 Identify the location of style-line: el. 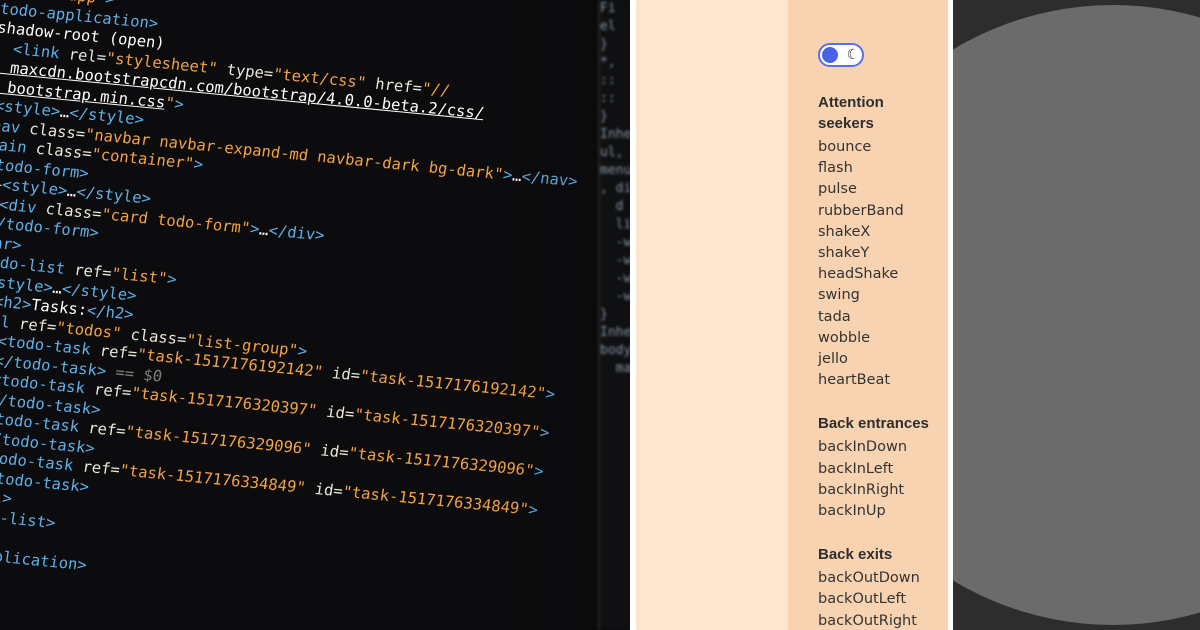
(608, 26).